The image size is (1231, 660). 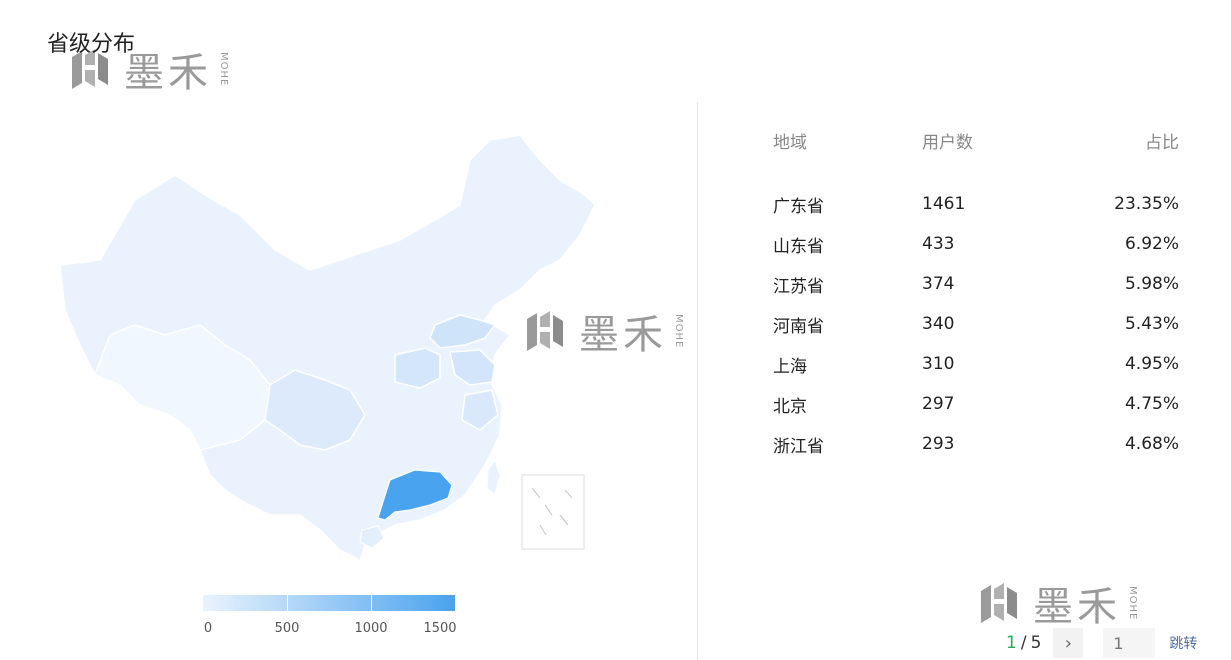 What do you see at coordinates (1151, 444) in the screenshot?
I see `cell-ratio: 4.68%` at bounding box center [1151, 444].